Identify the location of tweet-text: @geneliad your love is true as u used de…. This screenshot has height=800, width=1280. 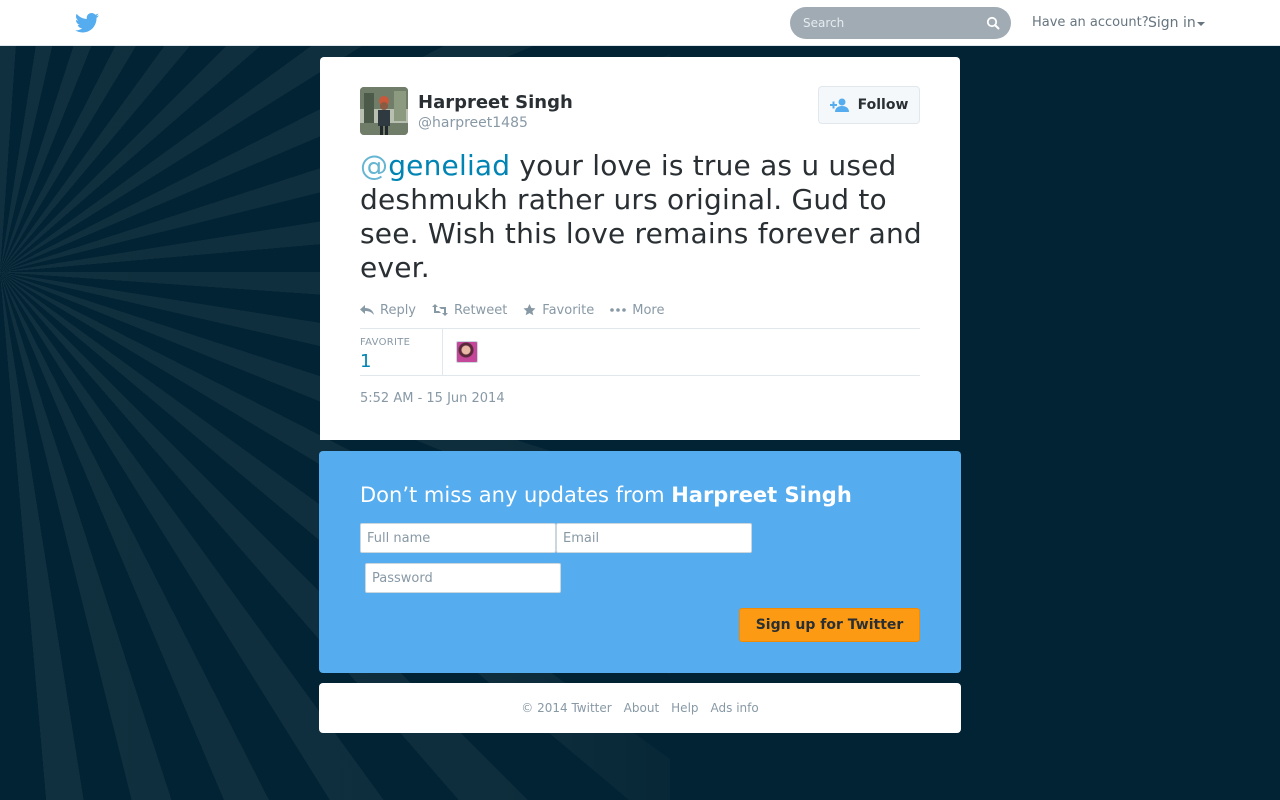
(645, 217).